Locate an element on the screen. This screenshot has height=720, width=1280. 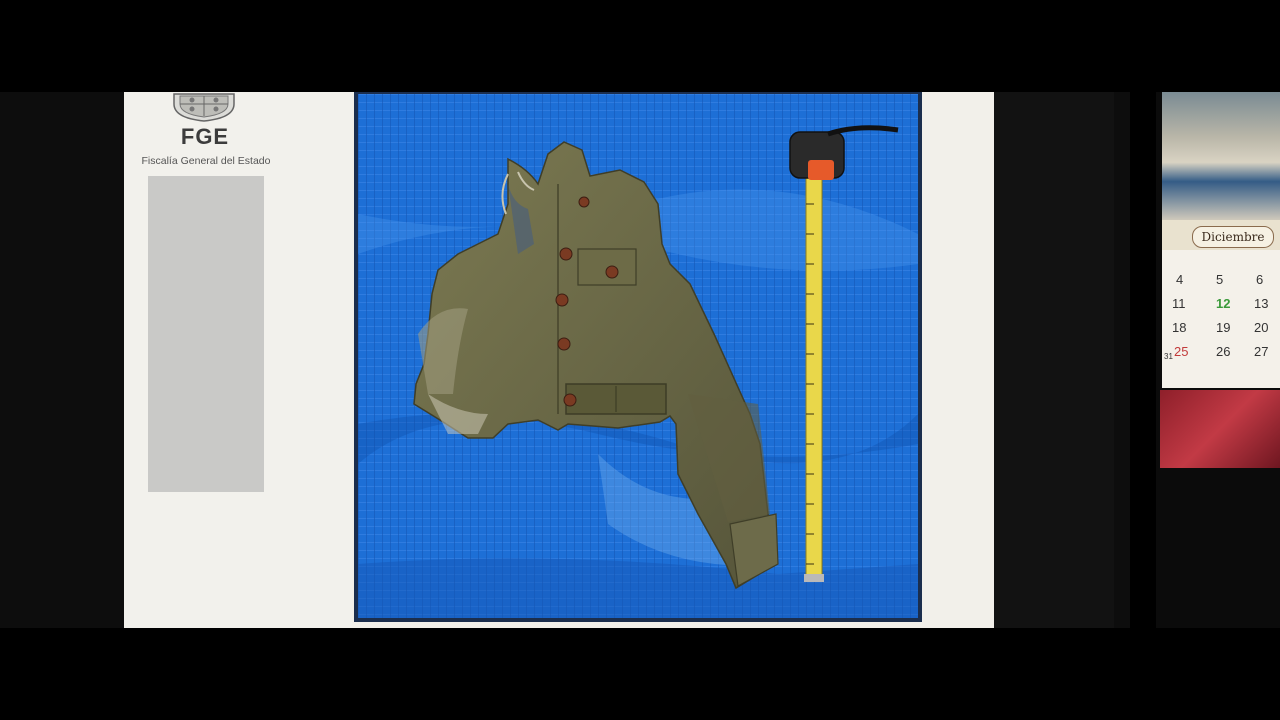
calendar-day: 27 is located at coordinates (1261, 351).